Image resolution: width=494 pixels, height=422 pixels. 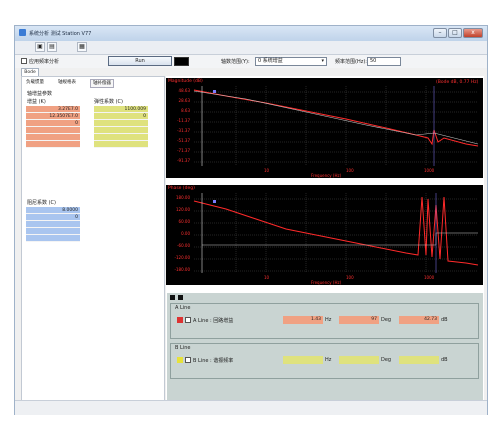 I want to click on magnitude-title: Magnitude (dB), so click(x=185, y=81).